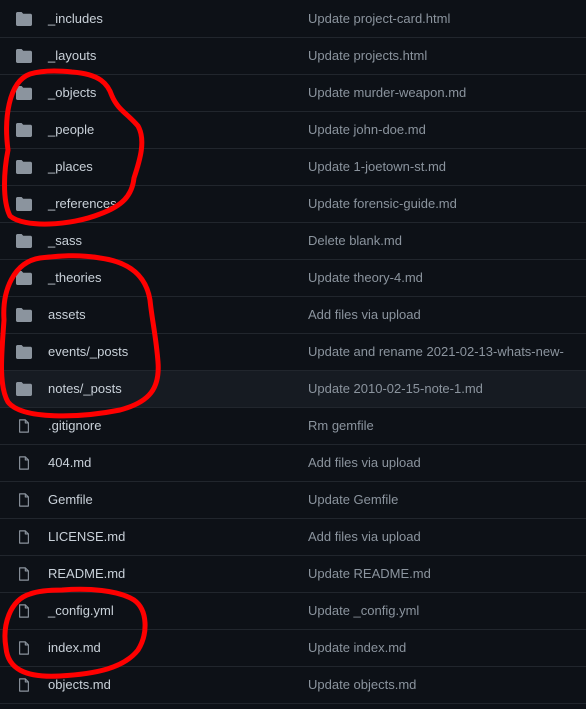  Describe the element at coordinates (293, 241) in the screenshot. I see `file-row: _sass Delete blank.md` at that location.